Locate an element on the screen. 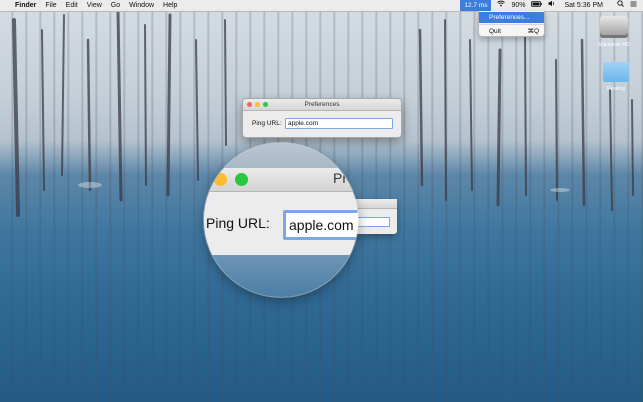  menu-window: Window is located at coordinates (141, 5).